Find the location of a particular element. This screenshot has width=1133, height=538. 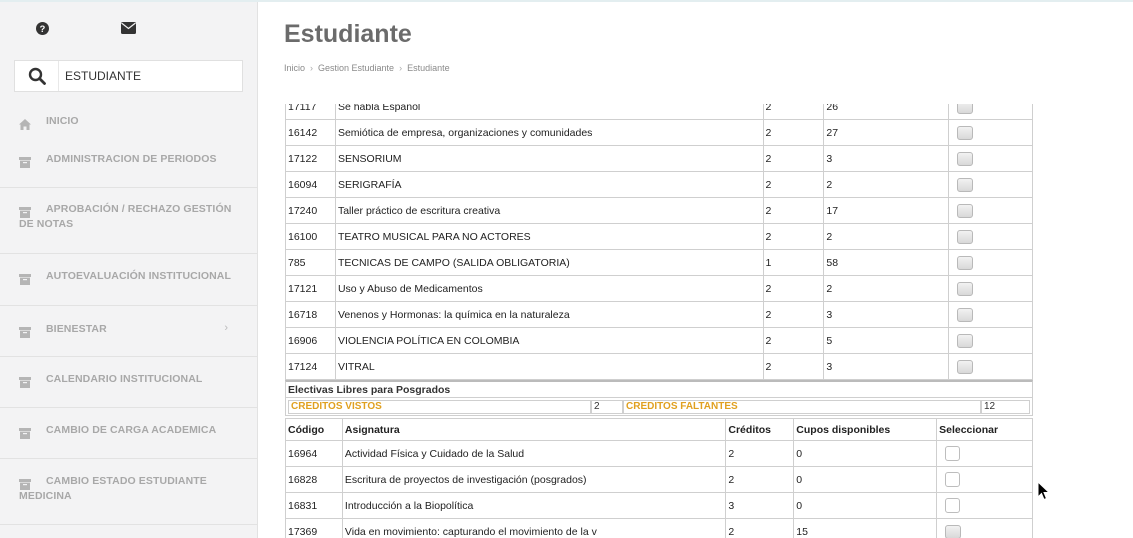

breadcrumb-gestion-estudiante: Gestion Estudiante is located at coordinates (356, 68).